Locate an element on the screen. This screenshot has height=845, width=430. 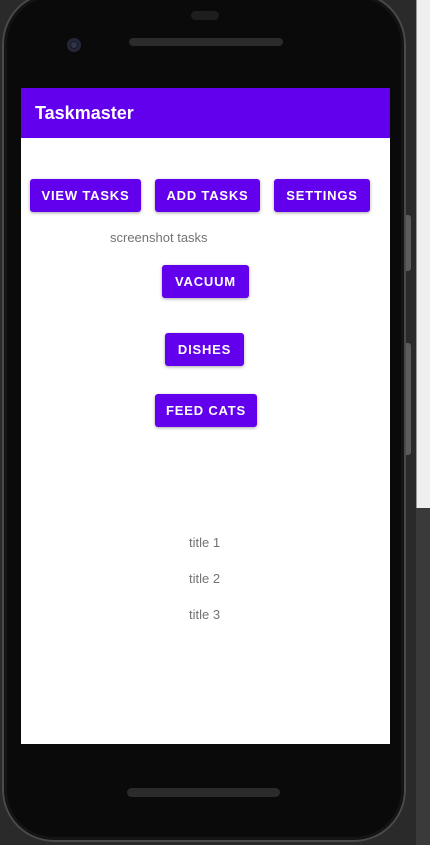
feed-cats-button: FEED CATS is located at coordinates (206, 410).